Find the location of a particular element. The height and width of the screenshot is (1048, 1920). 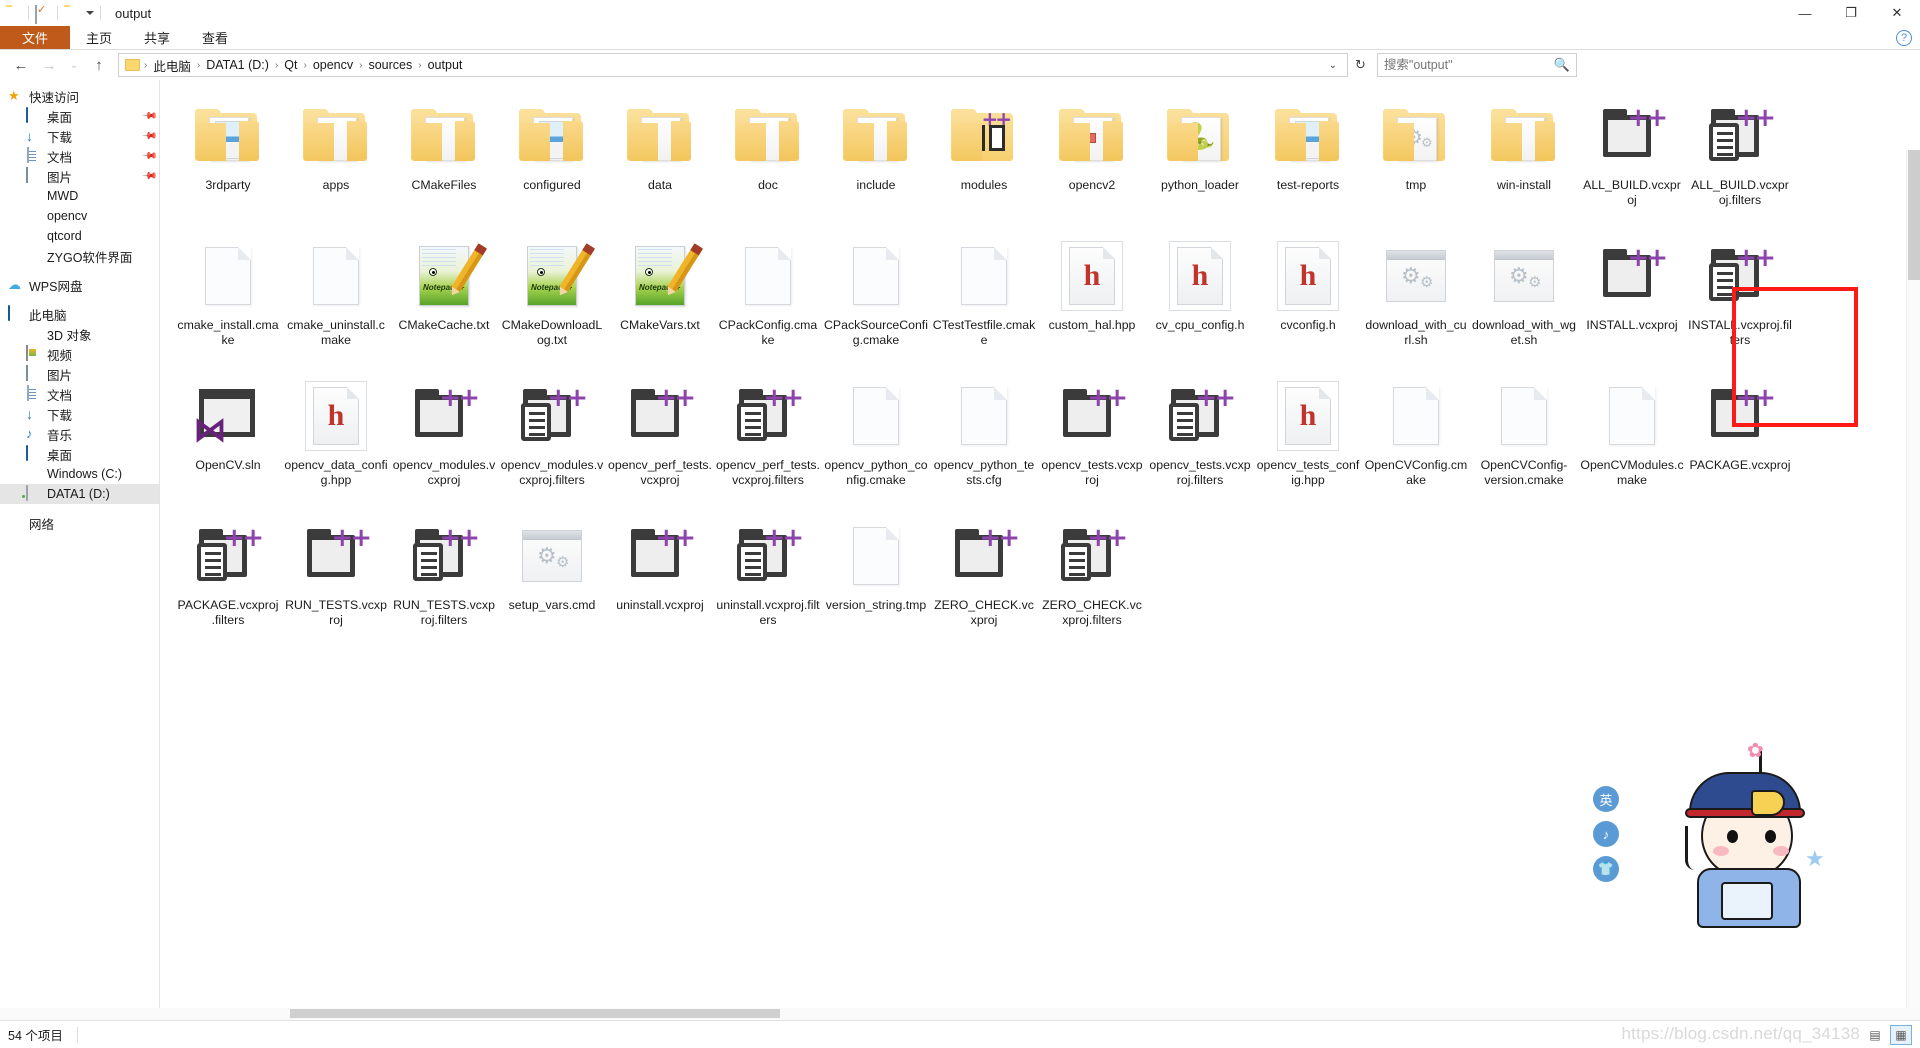

refresh-button: ↻ is located at coordinates (1360, 65).